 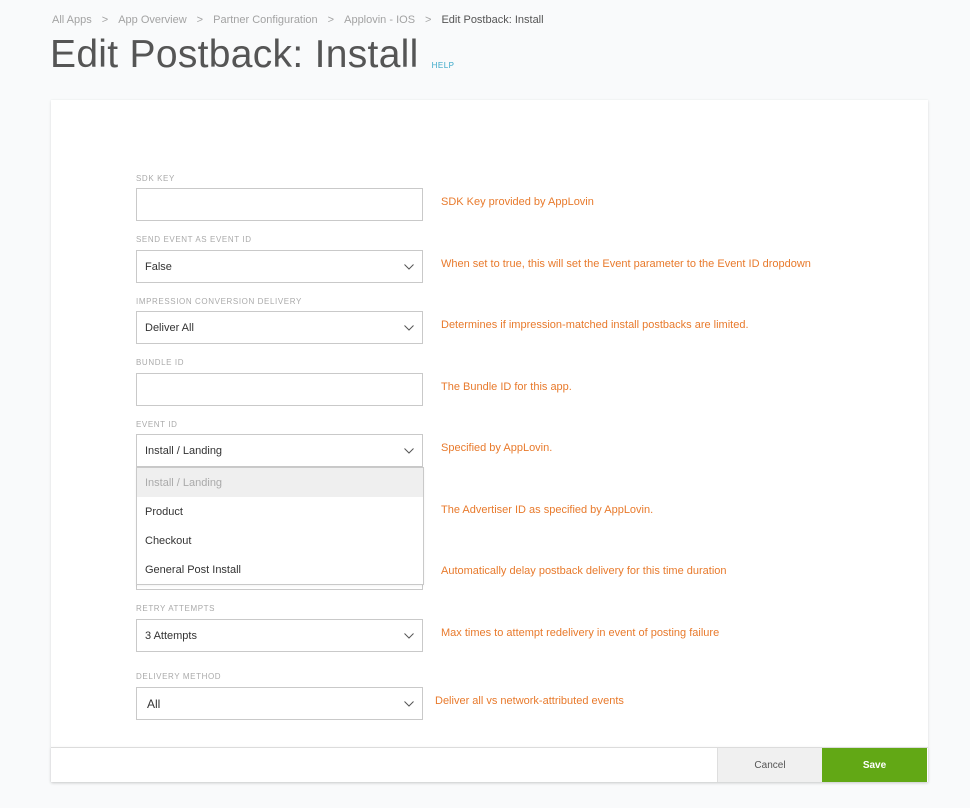 I want to click on sdk-key-hint: SDK Key provided by AppLovin, so click(x=517, y=202).